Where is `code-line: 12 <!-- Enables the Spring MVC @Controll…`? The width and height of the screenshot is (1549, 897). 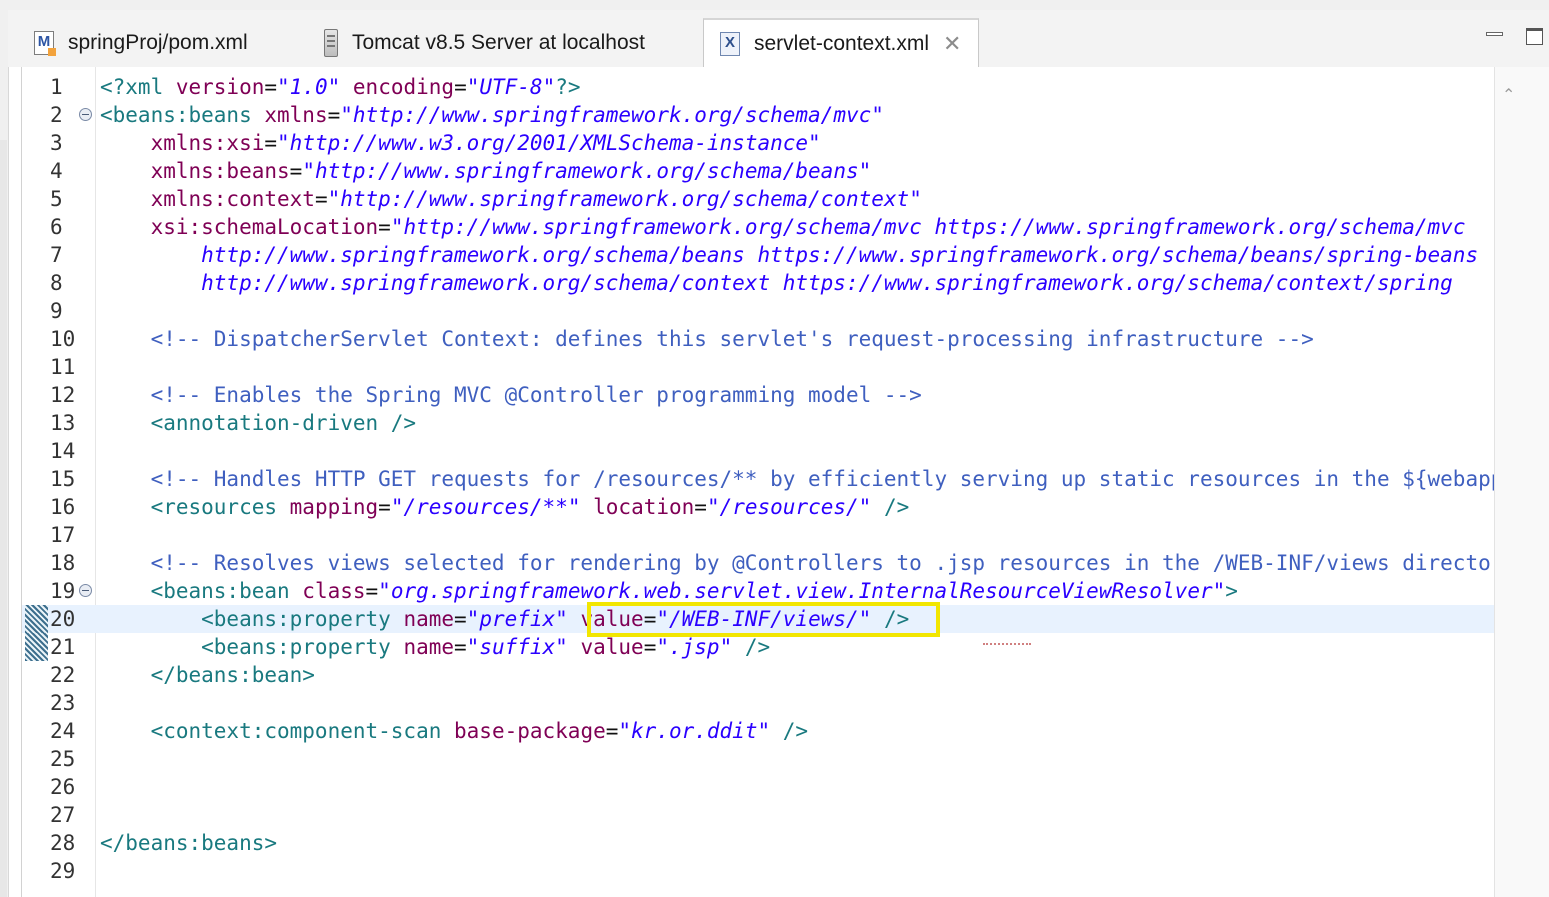 code-line: 12 <!-- Enables the Spring MVC @Controll… is located at coordinates (758, 395).